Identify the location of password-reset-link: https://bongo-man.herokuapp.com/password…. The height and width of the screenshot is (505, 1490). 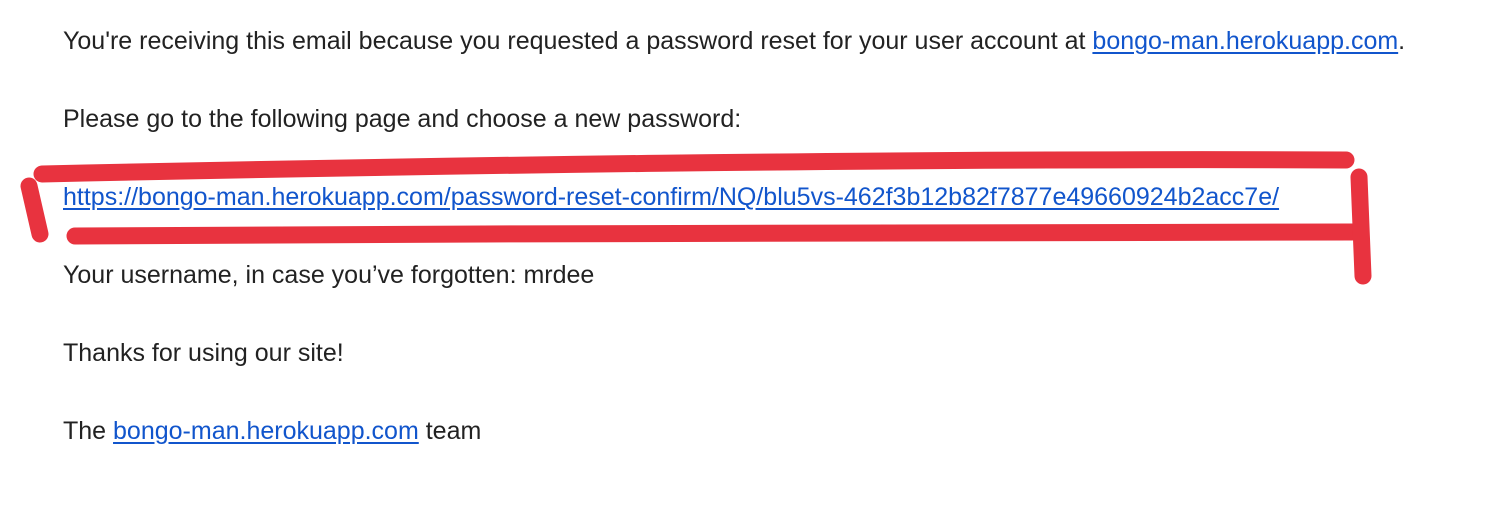
(671, 197).